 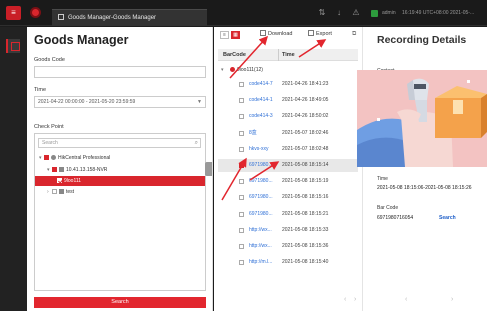 What do you see at coordinates (199, 102) in the screenshot?
I see `chevron-down-icon: ▼` at bounding box center [199, 102].